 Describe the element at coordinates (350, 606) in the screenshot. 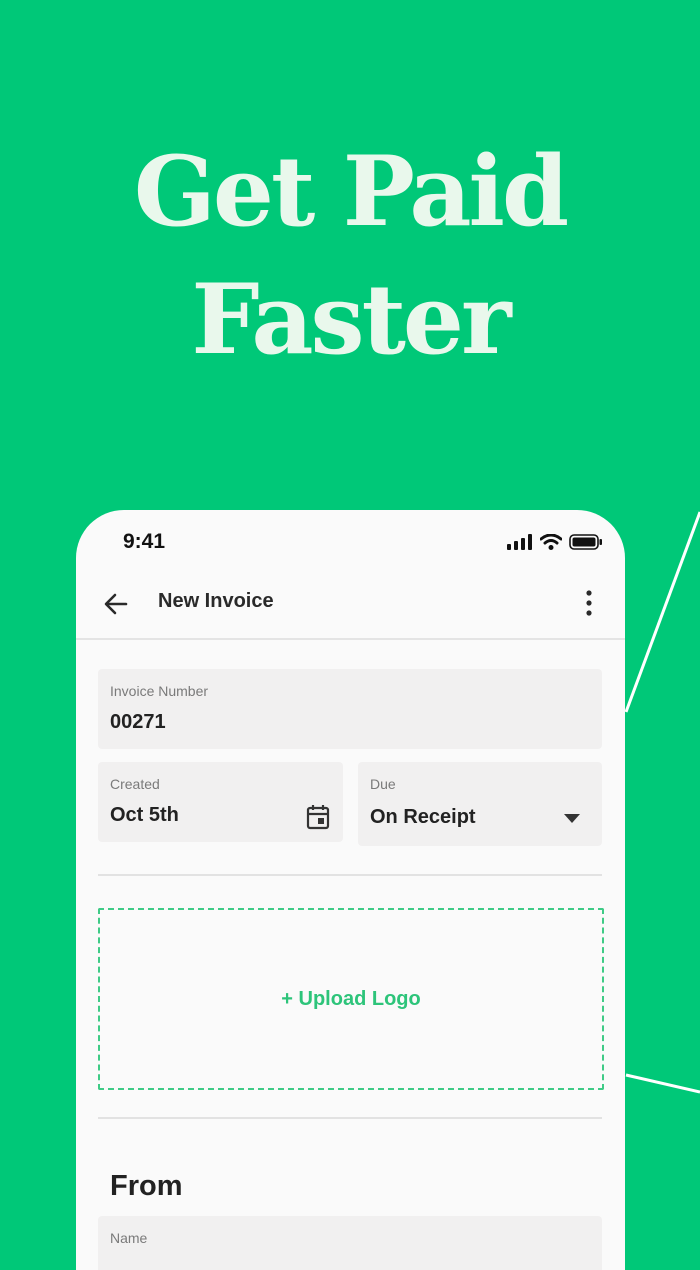

I see `app-bar: New Invoice` at that location.